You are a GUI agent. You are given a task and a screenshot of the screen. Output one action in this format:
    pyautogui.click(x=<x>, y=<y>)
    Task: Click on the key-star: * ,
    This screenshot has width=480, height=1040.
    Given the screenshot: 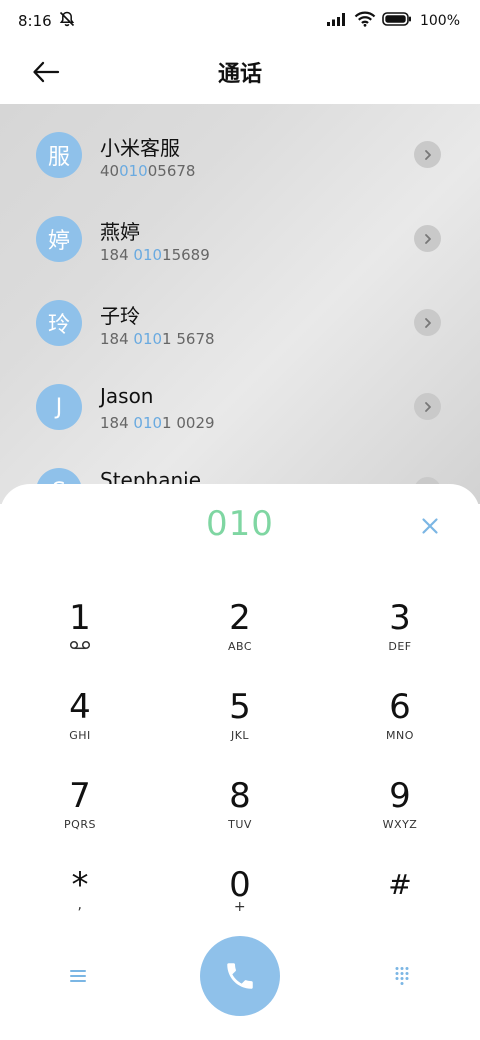 What is the action you would take?
    pyautogui.click(x=80, y=905)
    